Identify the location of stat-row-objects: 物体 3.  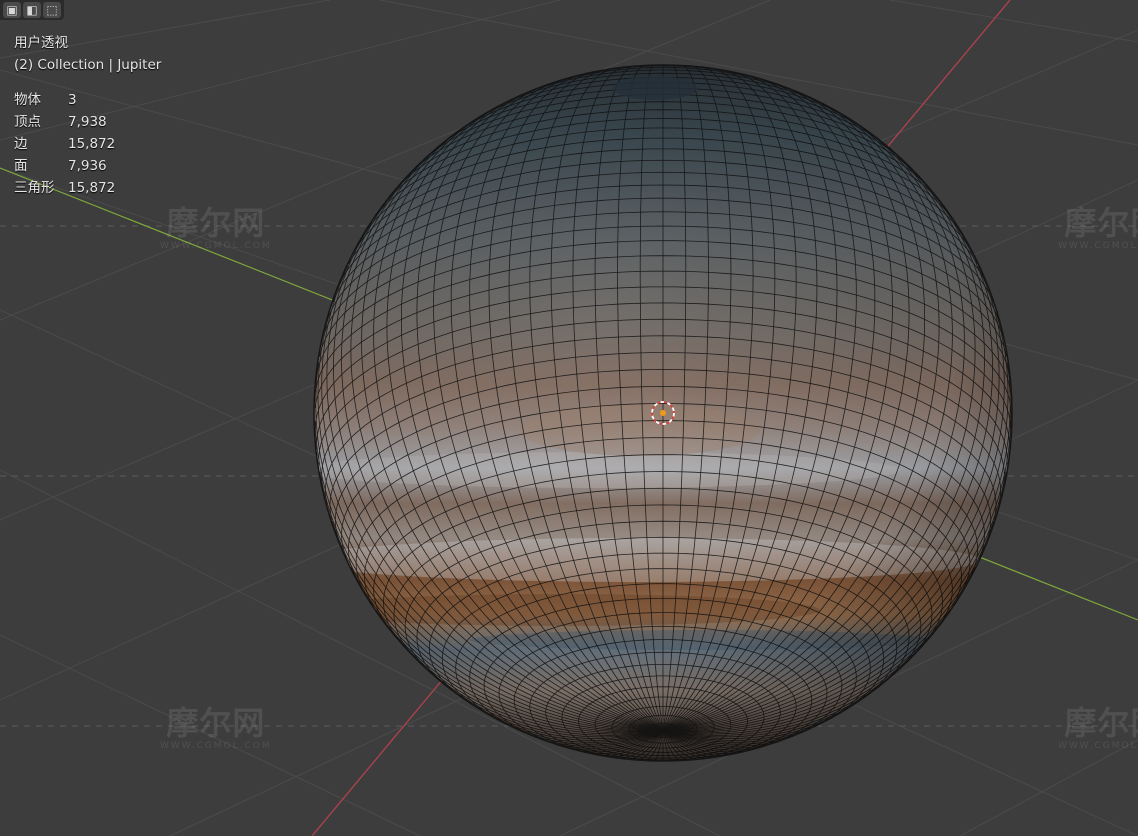
(87, 100).